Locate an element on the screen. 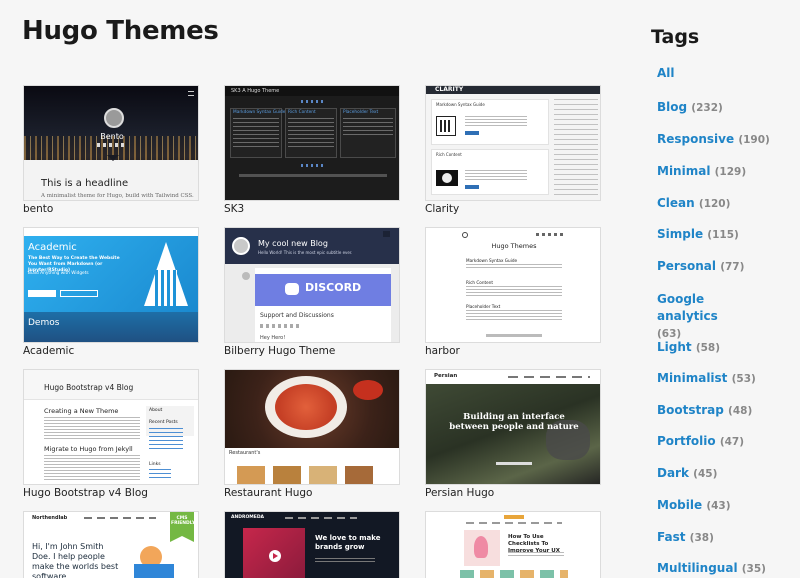  tag-minimal: Minimal (129) is located at coordinates (701, 171).